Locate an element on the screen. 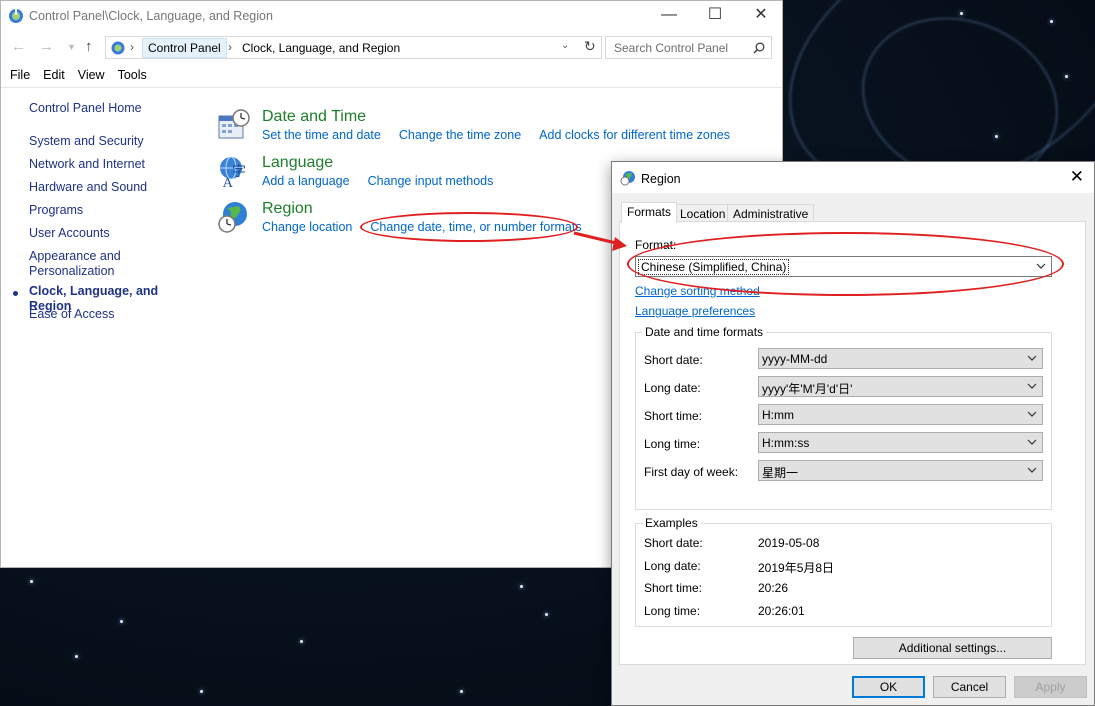 The height and width of the screenshot is (706, 1095). sidebar-item-system-security: System and Security is located at coordinates (114, 141).